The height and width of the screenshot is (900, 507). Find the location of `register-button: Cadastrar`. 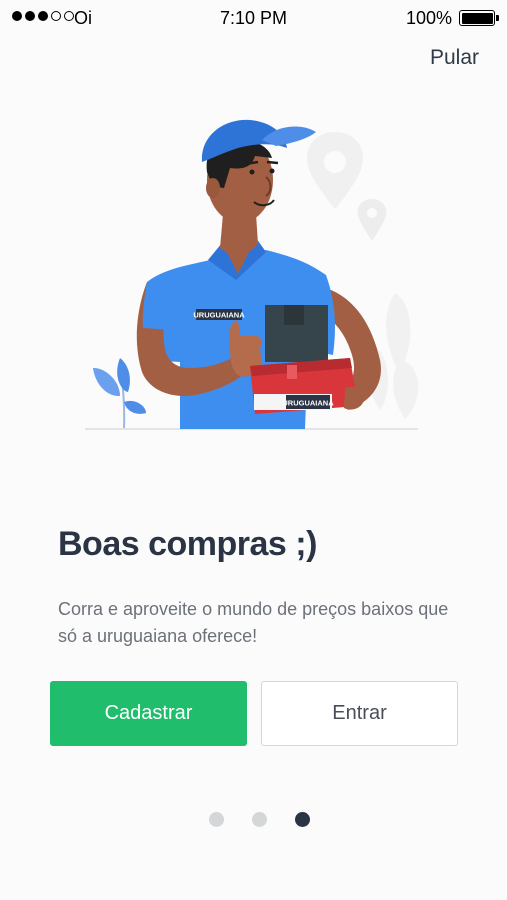

register-button: Cadastrar is located at coordinates (148, 713).